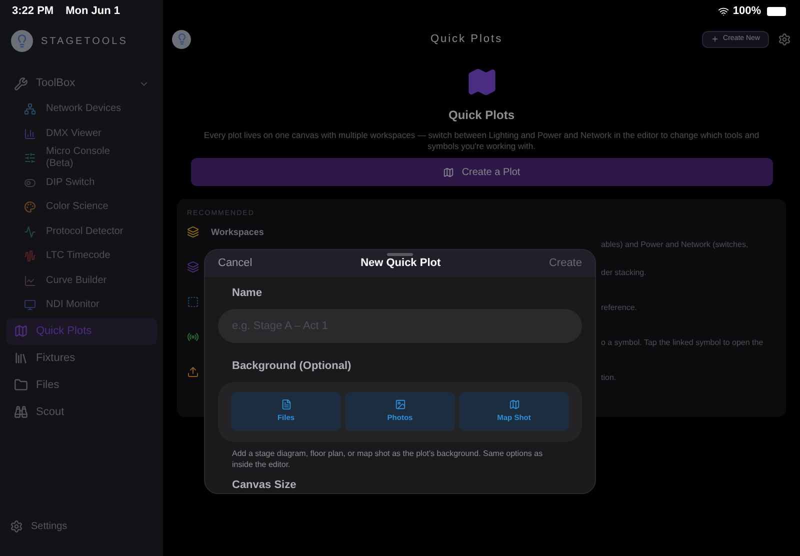  I want to click on sidebar-item: ToolBox, so click(81, 83).